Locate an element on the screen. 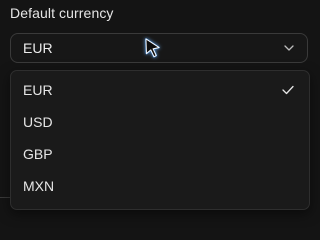 The image size is (320, 240). option-label: USD is located at coordinates (38, 122).